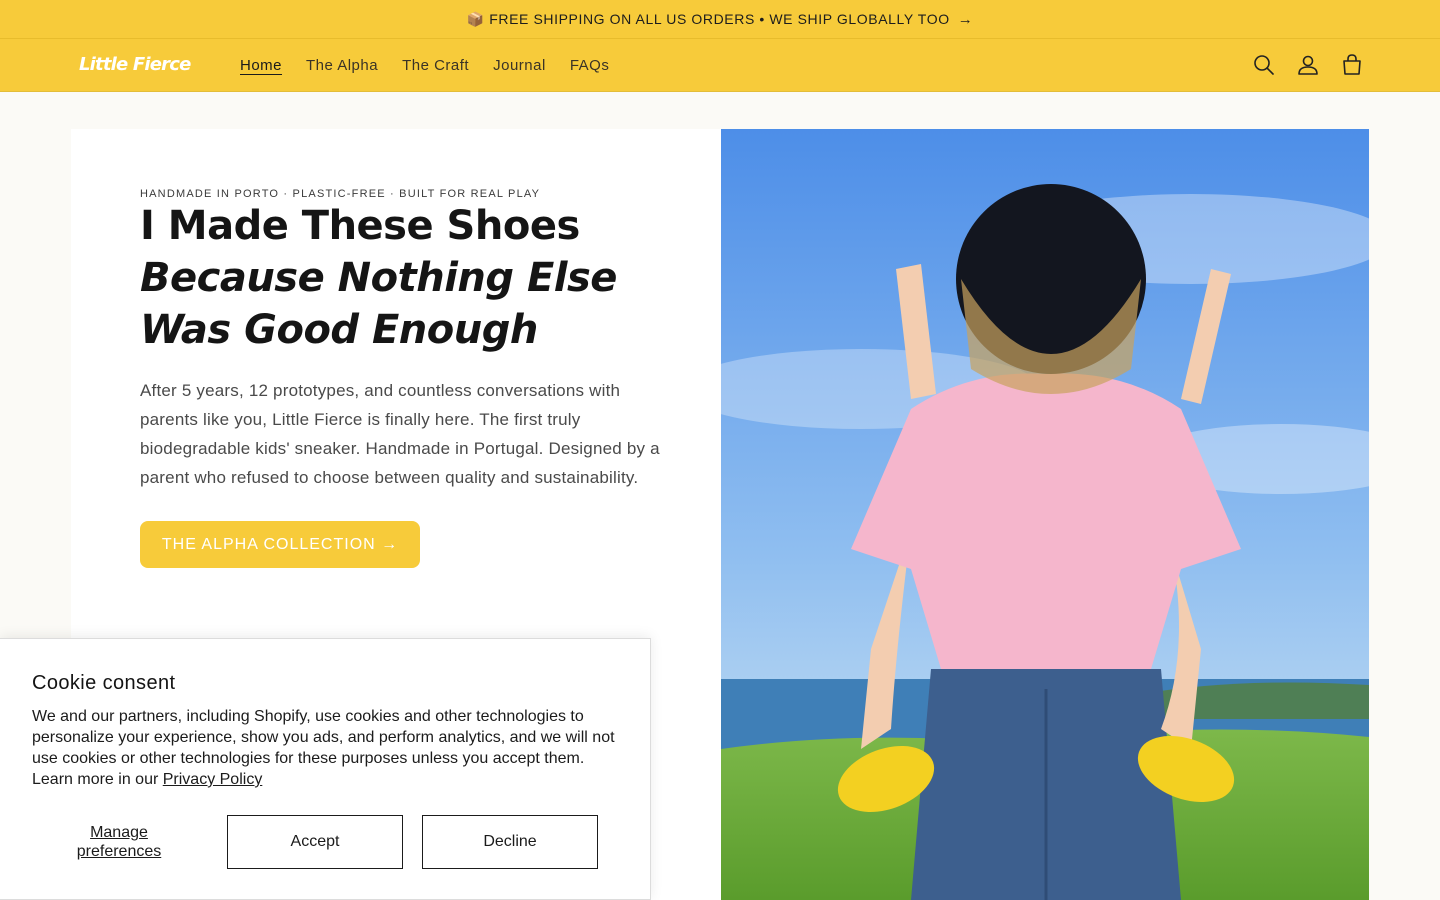 This screenshot has height=900, width=1440. What do you see at coordinates (510, 842) in the screenshot?
I see `decline-button: Decline` at bounding box center [510, 842].